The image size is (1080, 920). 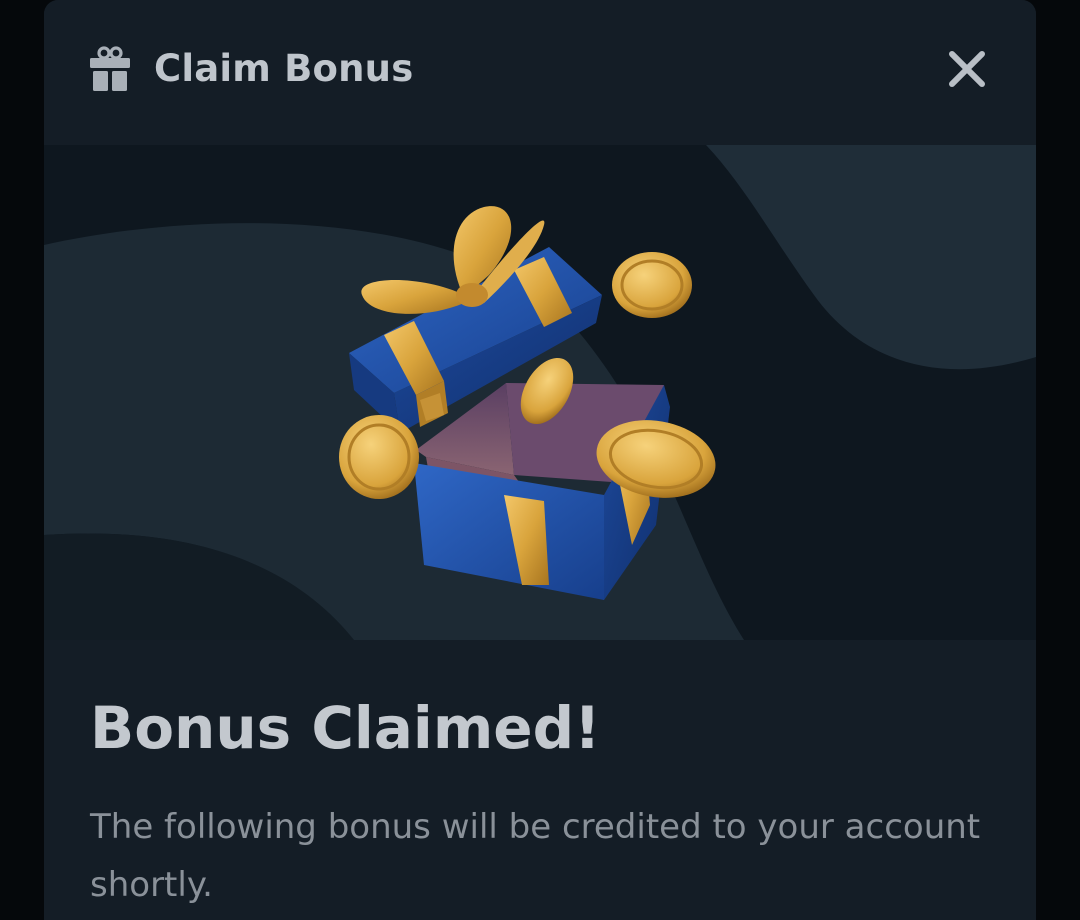 I want to click on gift-icon, so click(x=110, y=68).